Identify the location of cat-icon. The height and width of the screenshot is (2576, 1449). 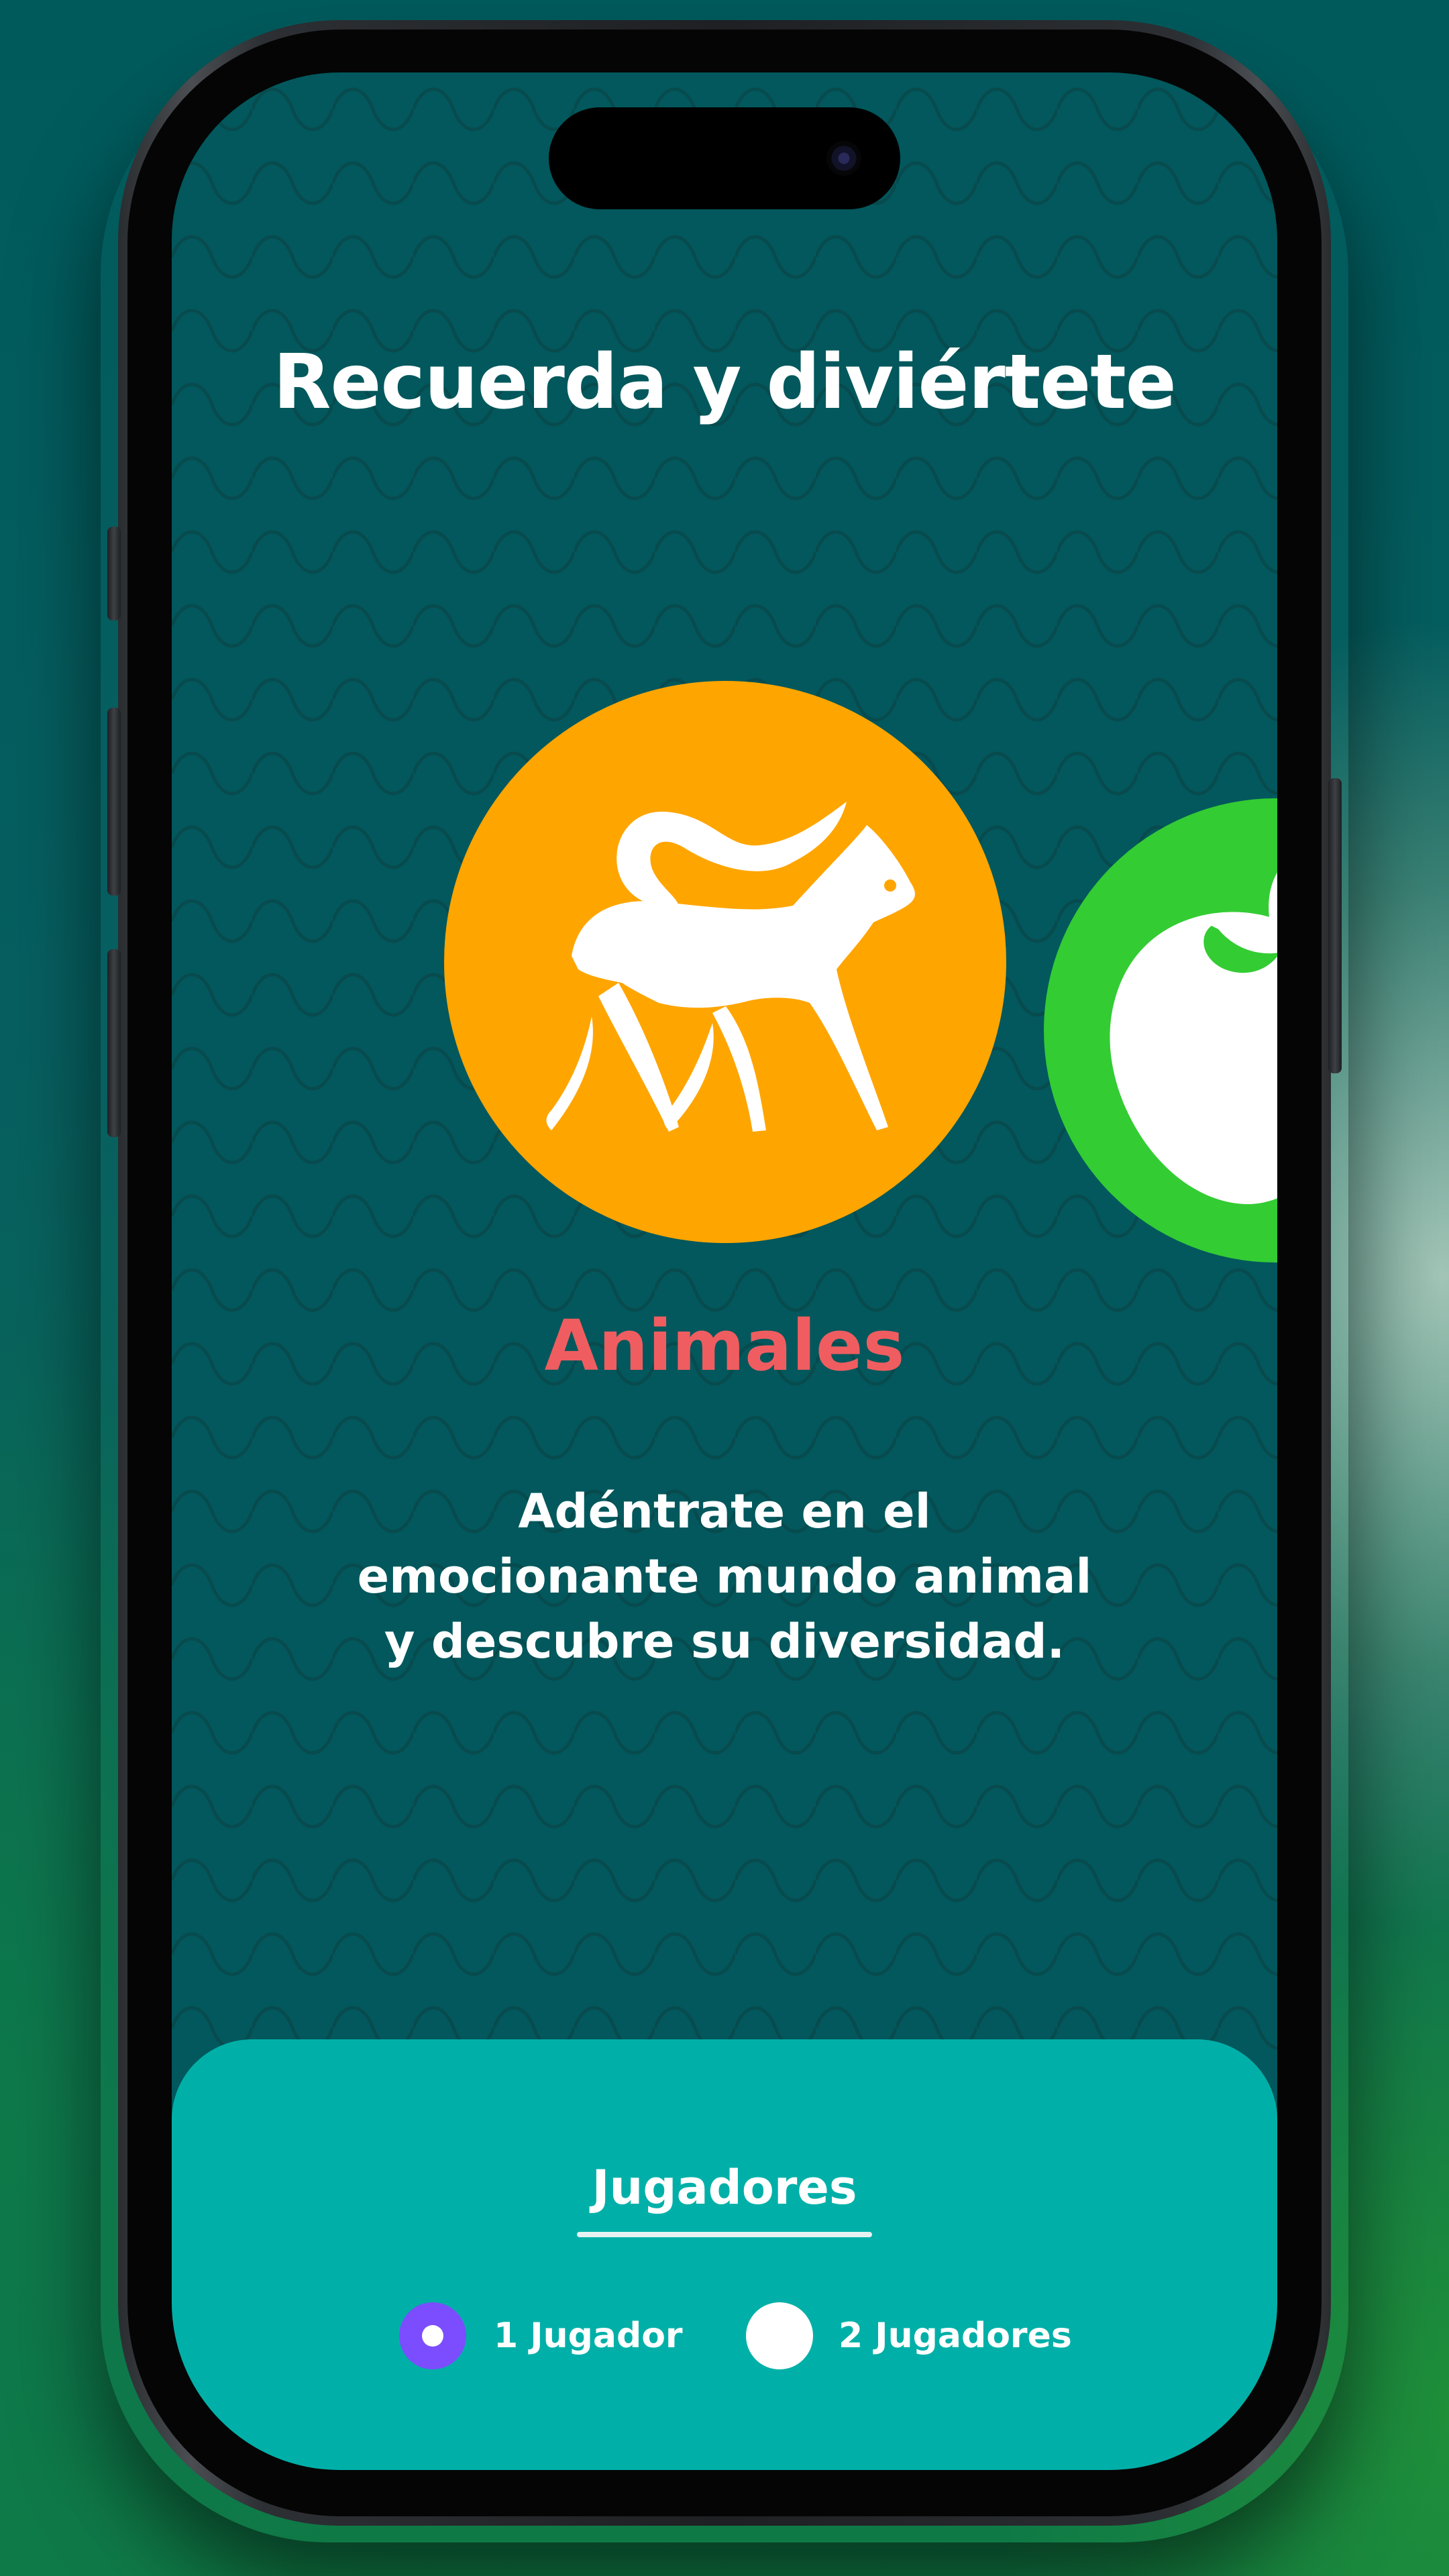
(730, 967).